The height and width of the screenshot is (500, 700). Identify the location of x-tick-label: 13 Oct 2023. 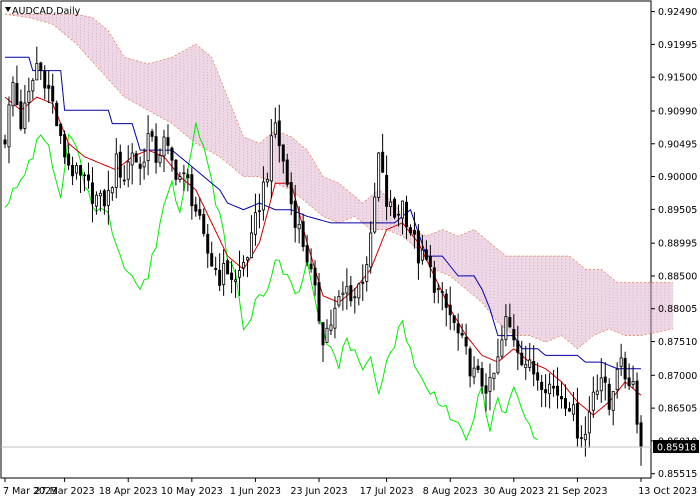
(667, 491).